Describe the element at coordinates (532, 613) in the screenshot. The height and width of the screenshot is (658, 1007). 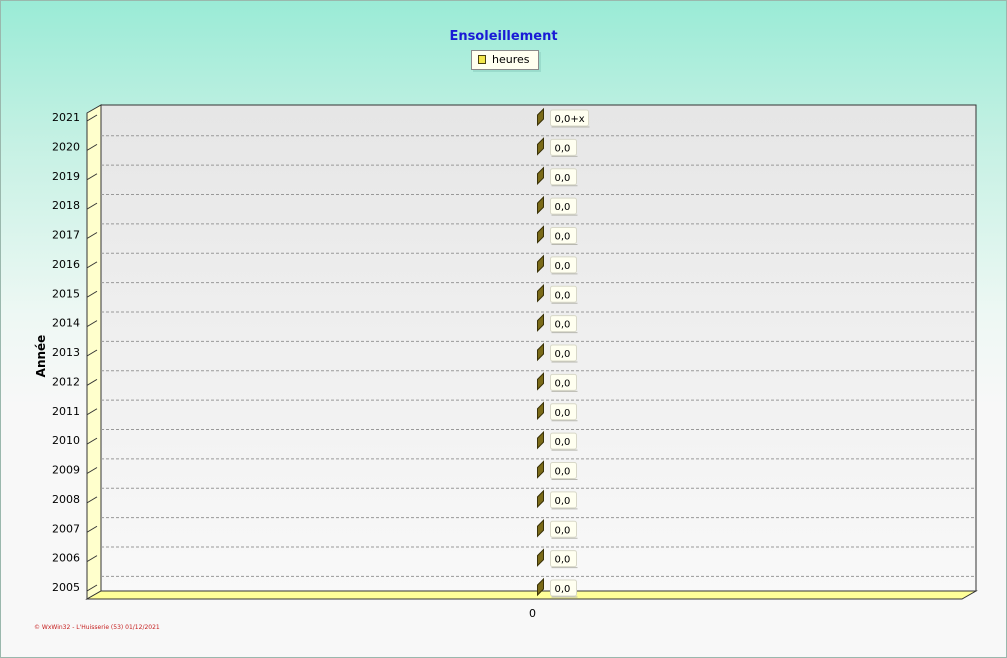
I see `x-tick-label: 0` at that location.